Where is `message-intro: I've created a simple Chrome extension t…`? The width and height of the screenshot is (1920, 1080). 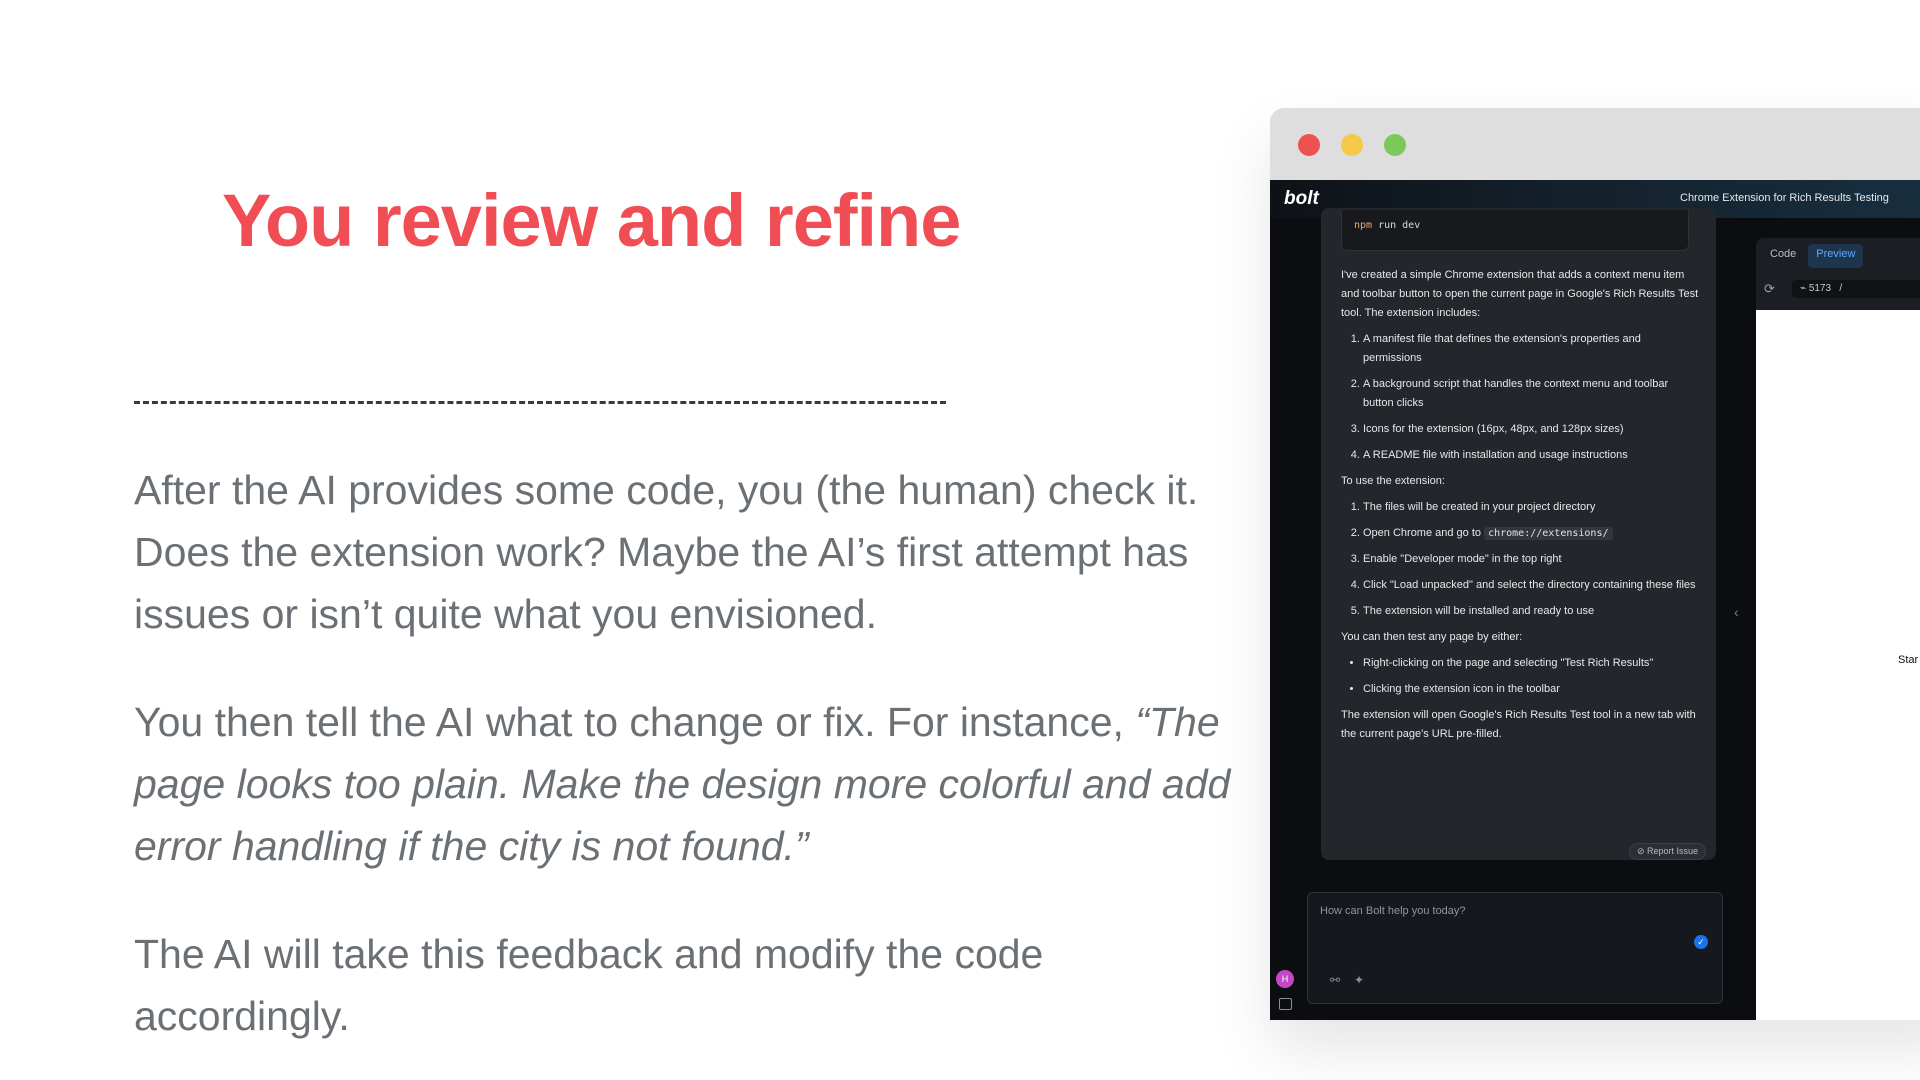 message-intro: I've created a simple Chrome extension t… is located at coordinates (1520, 294).